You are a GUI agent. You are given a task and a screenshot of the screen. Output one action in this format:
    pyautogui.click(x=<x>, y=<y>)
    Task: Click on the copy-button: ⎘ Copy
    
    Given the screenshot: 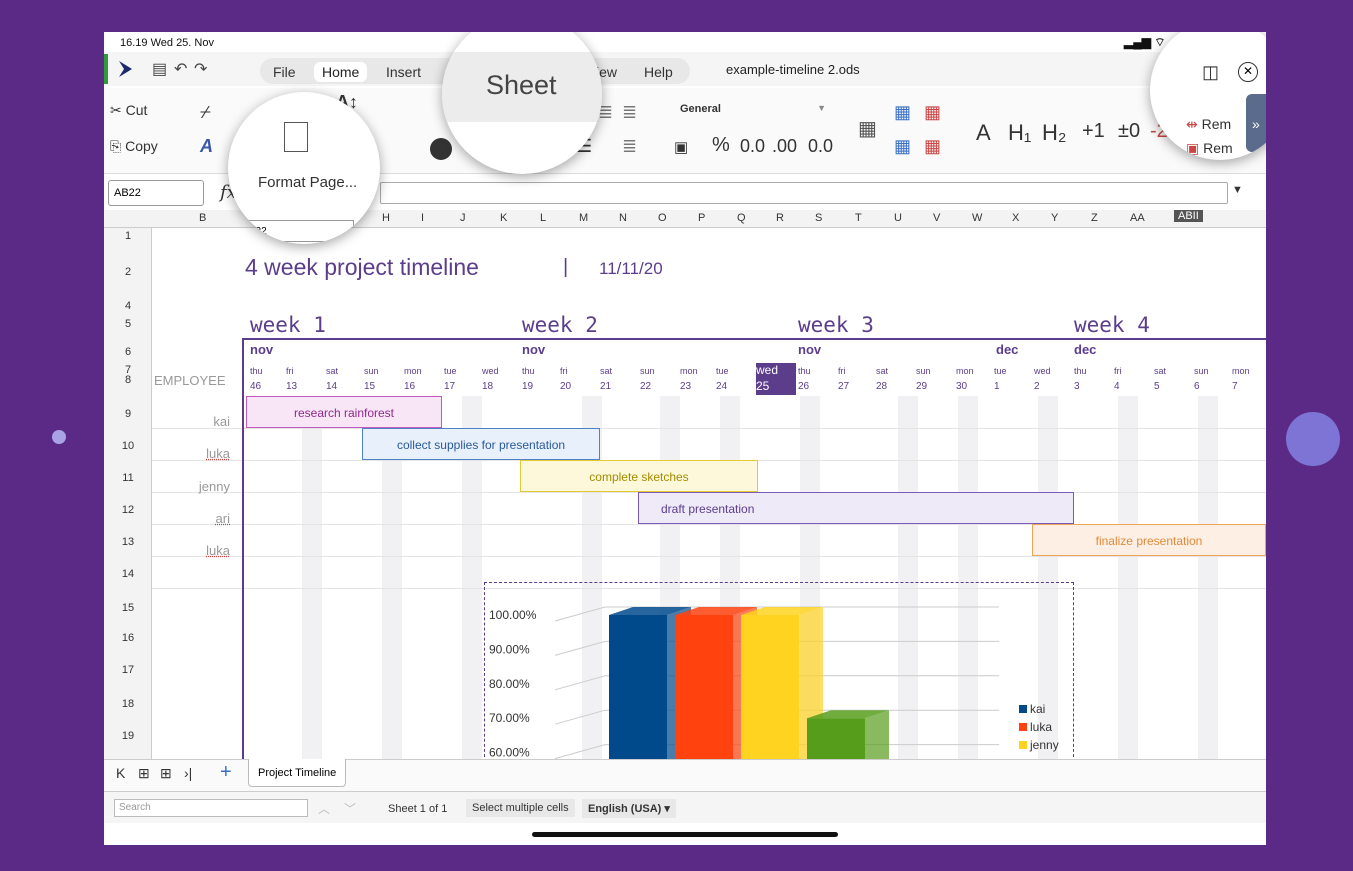 What is the action you would take?
    pyautogui.click(x=134, y=146)
    